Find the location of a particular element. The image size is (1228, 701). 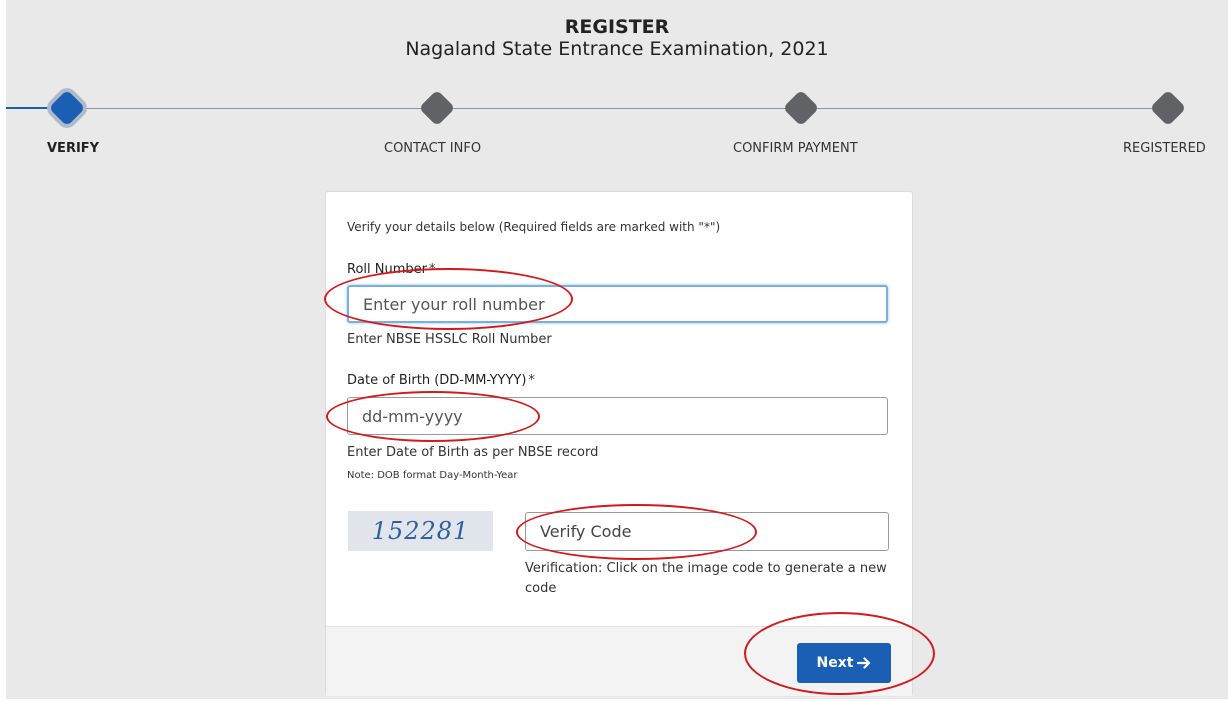

next-button-label: Next is located at coordinates (835, 663).